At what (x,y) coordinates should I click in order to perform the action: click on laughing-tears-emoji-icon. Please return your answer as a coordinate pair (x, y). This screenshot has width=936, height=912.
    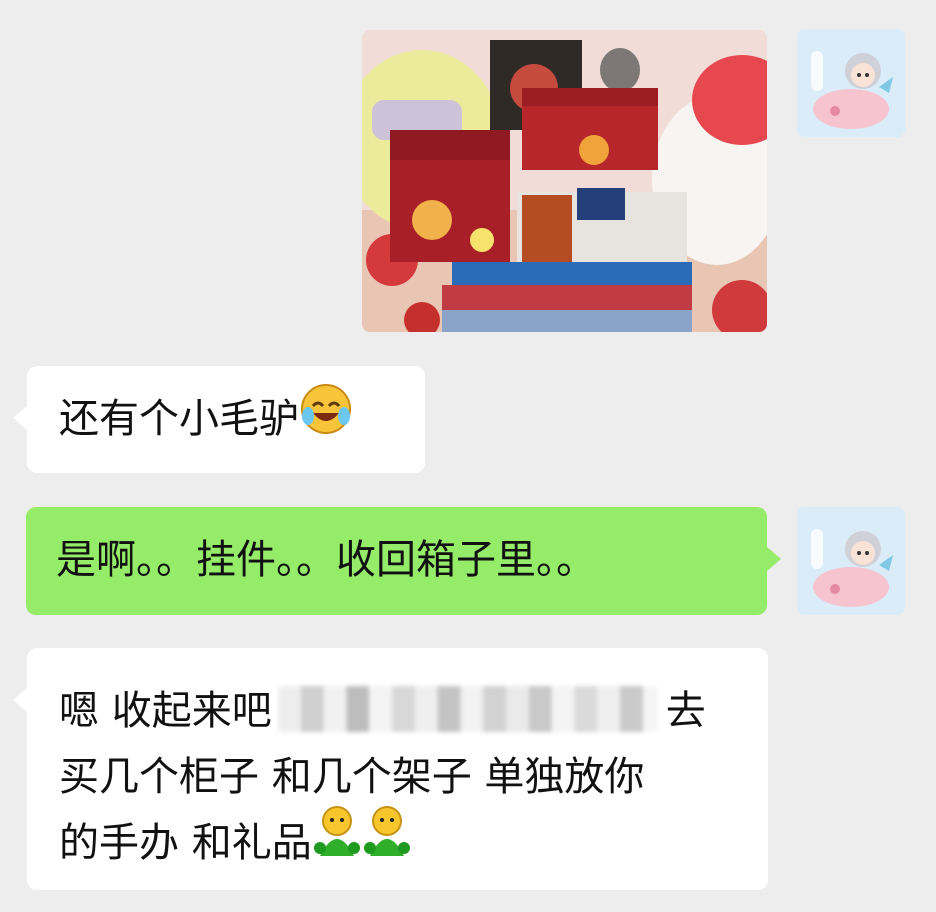
    Looking at the image, I should click on (326, 417).